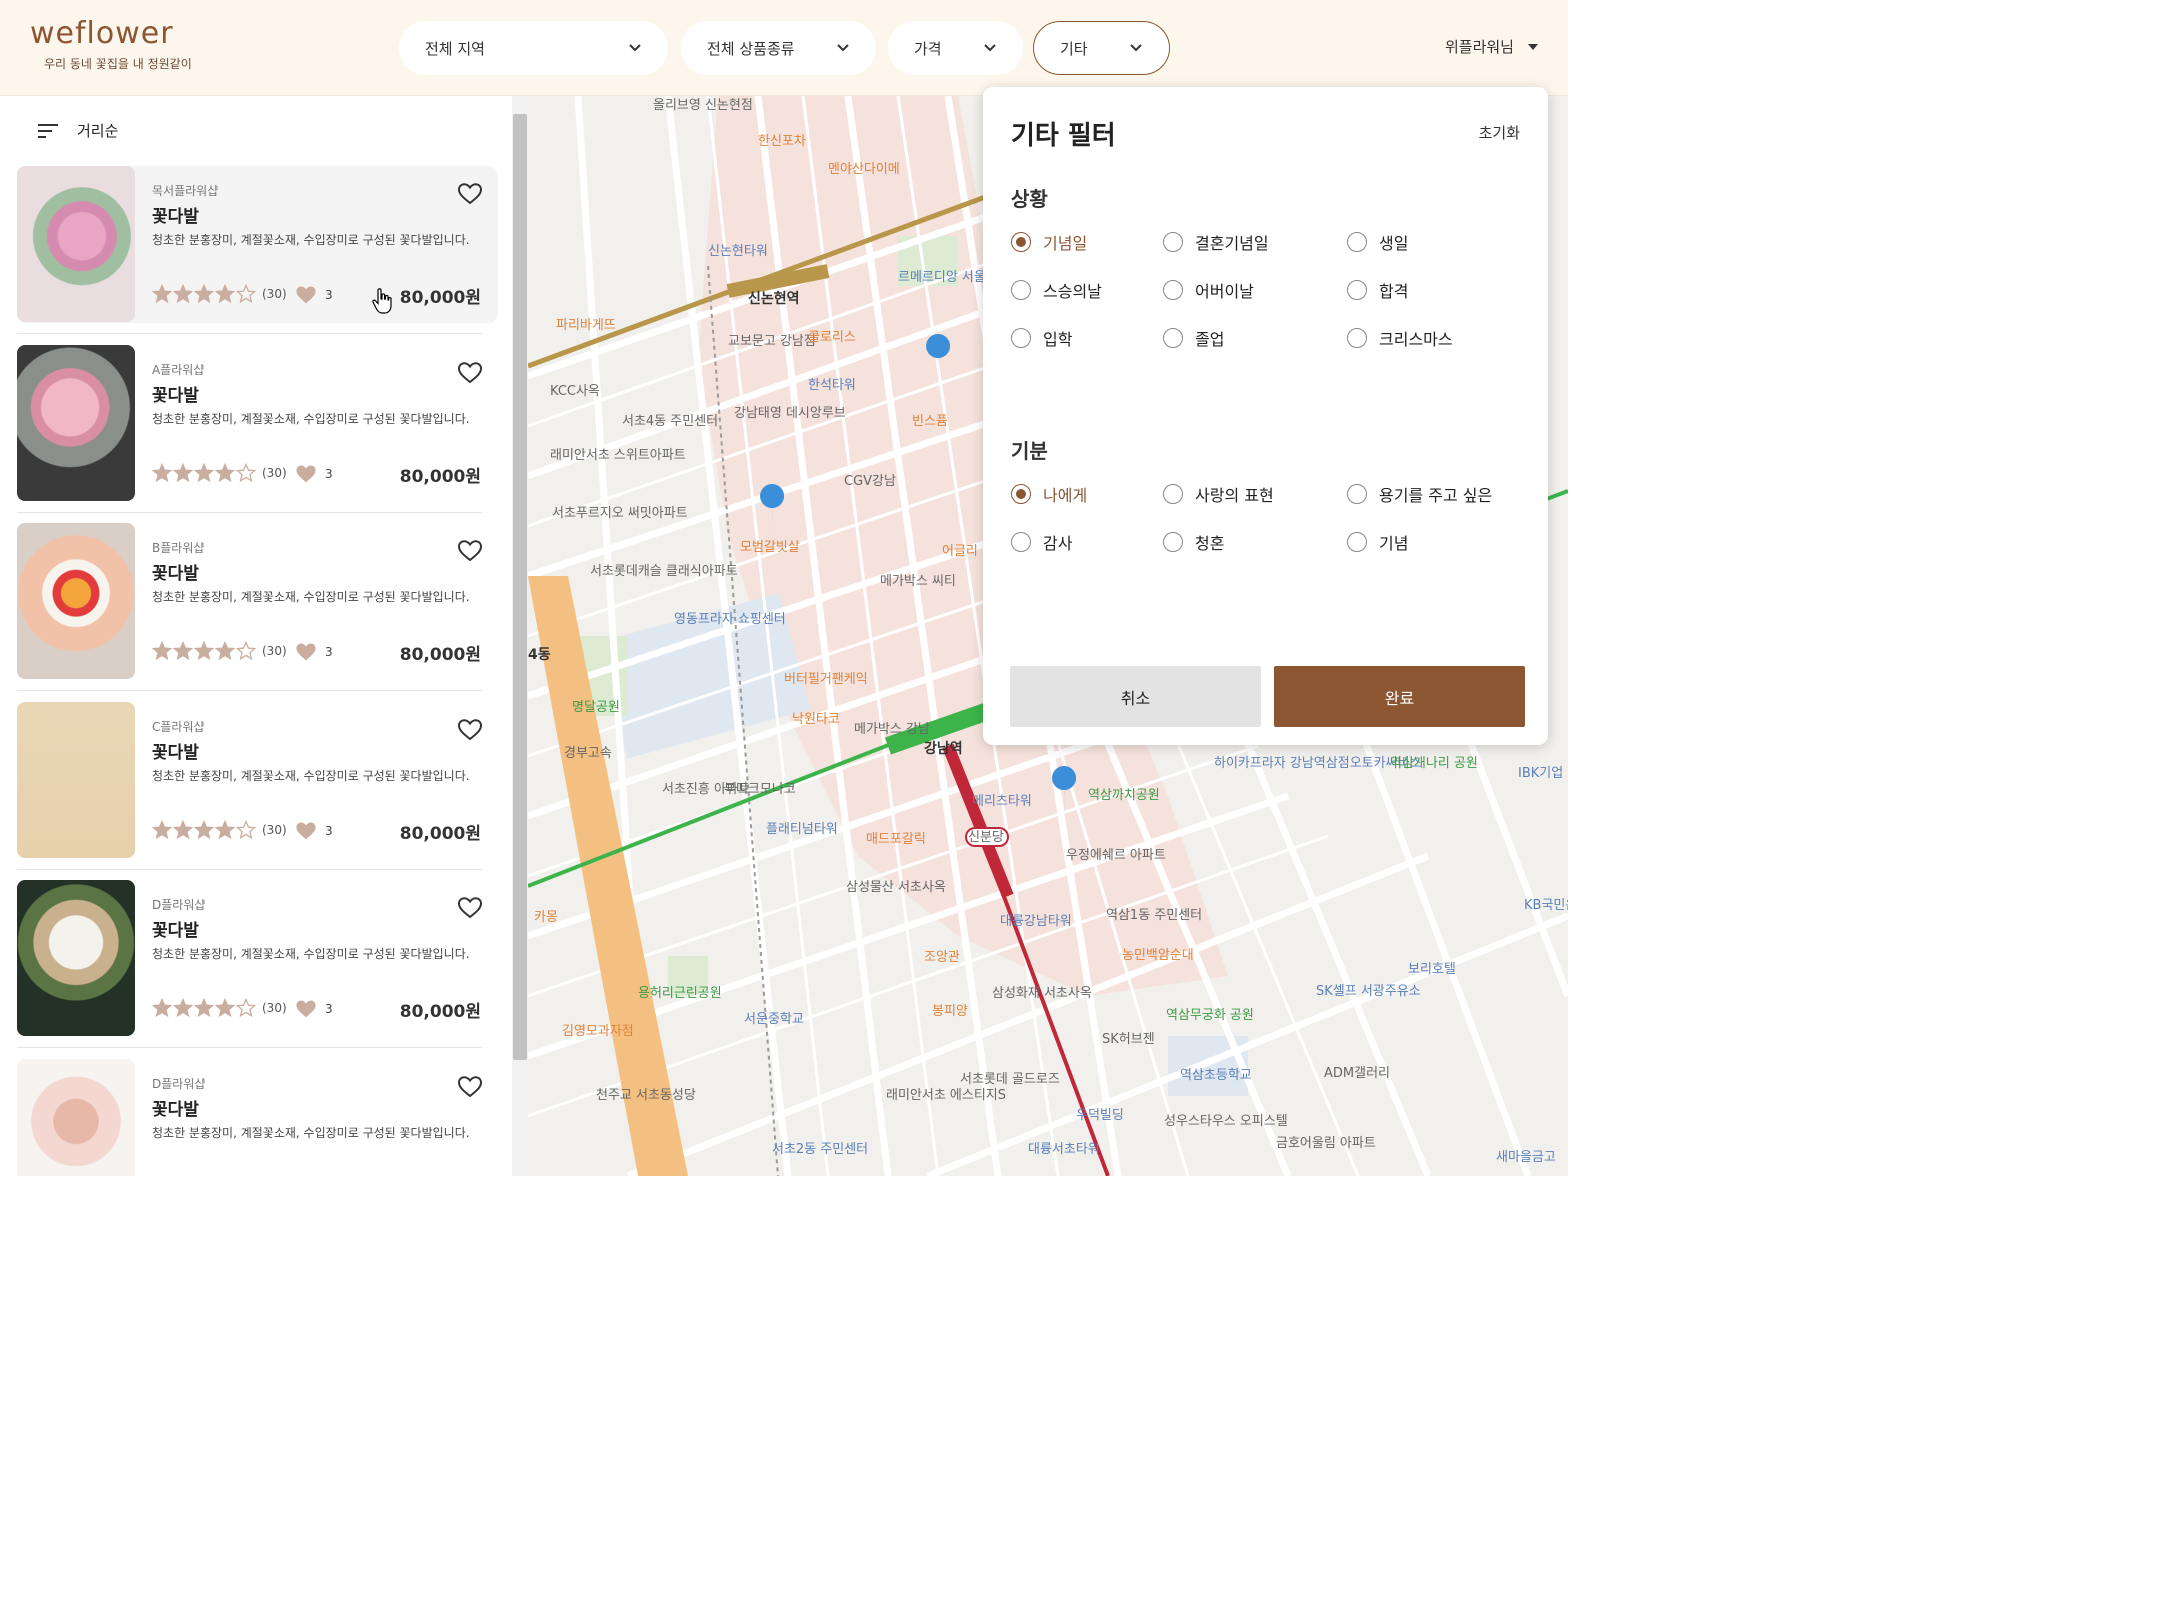 This screenshot has height=1620, width=2160. What do you see at coordinates (1218, 494) in the screenshot?
I see `mood-option: 사랑의 표현` at bounding box center [1218, 494].